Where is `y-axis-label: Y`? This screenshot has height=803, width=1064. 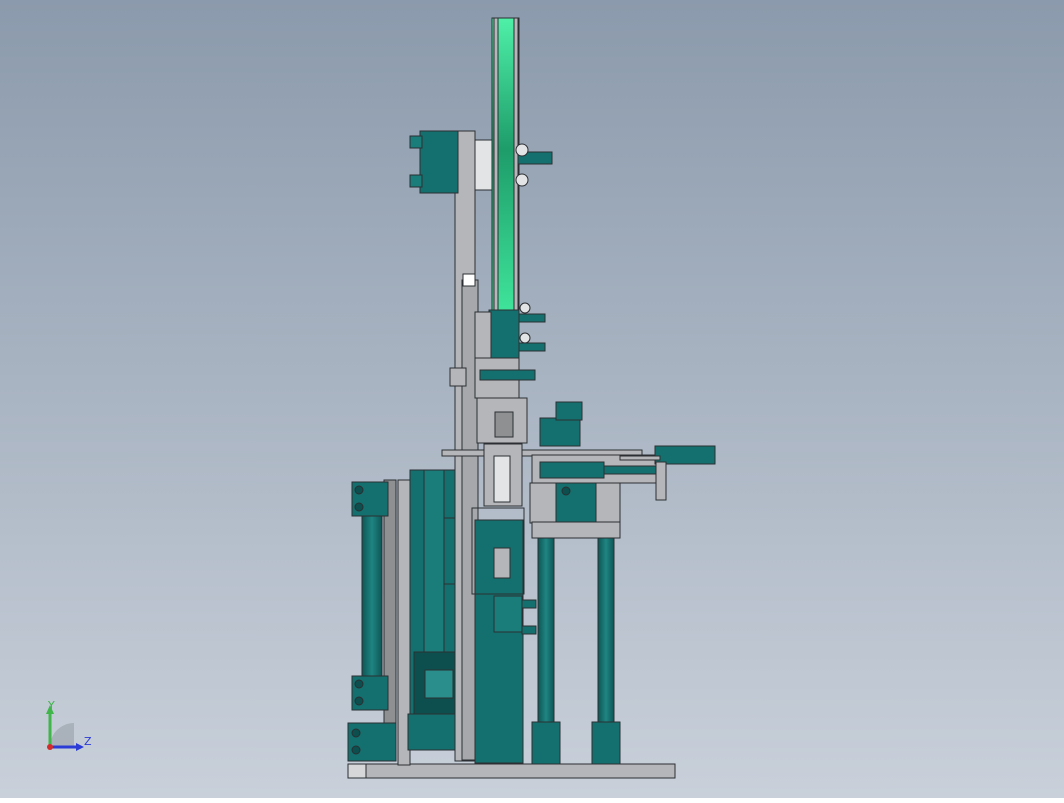 y-axis-label: Y is located at coordinates (51, 705).